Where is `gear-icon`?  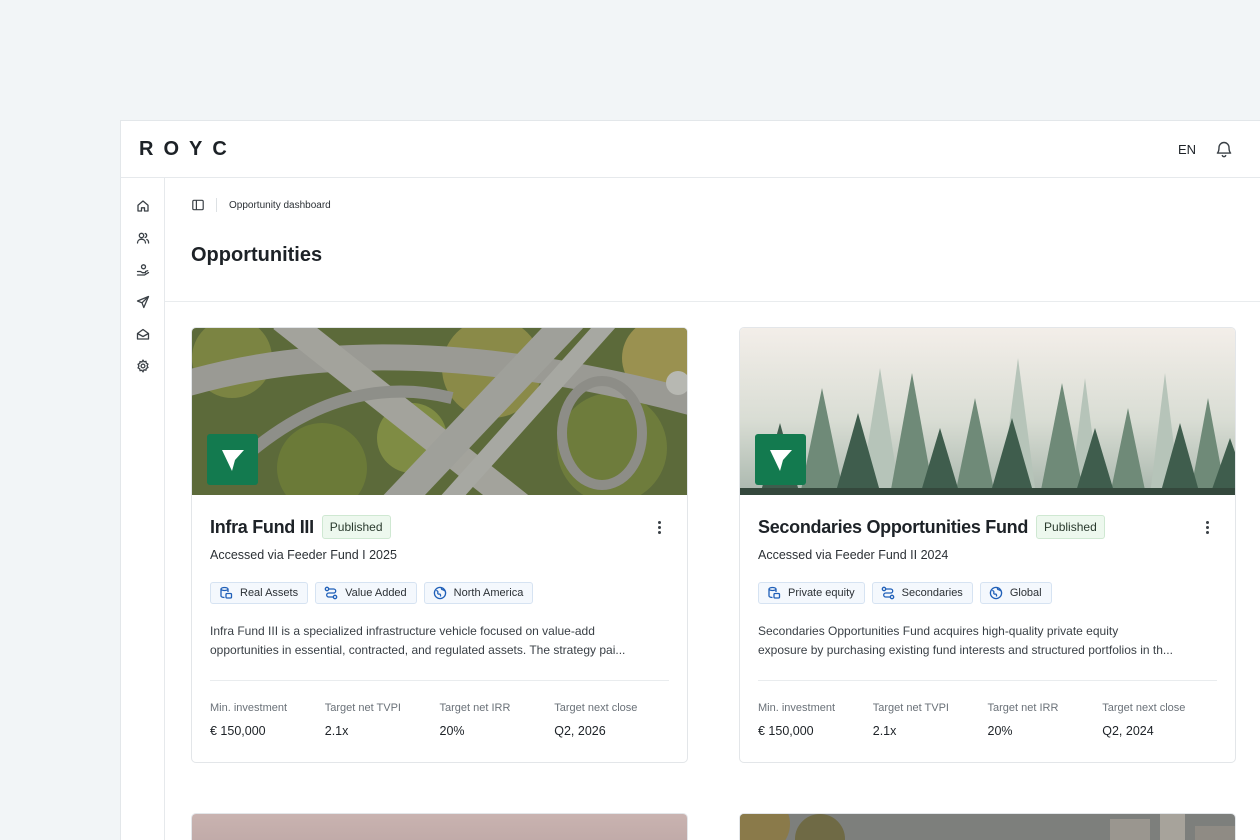 gear-icon is located at coordinates (143, 366).